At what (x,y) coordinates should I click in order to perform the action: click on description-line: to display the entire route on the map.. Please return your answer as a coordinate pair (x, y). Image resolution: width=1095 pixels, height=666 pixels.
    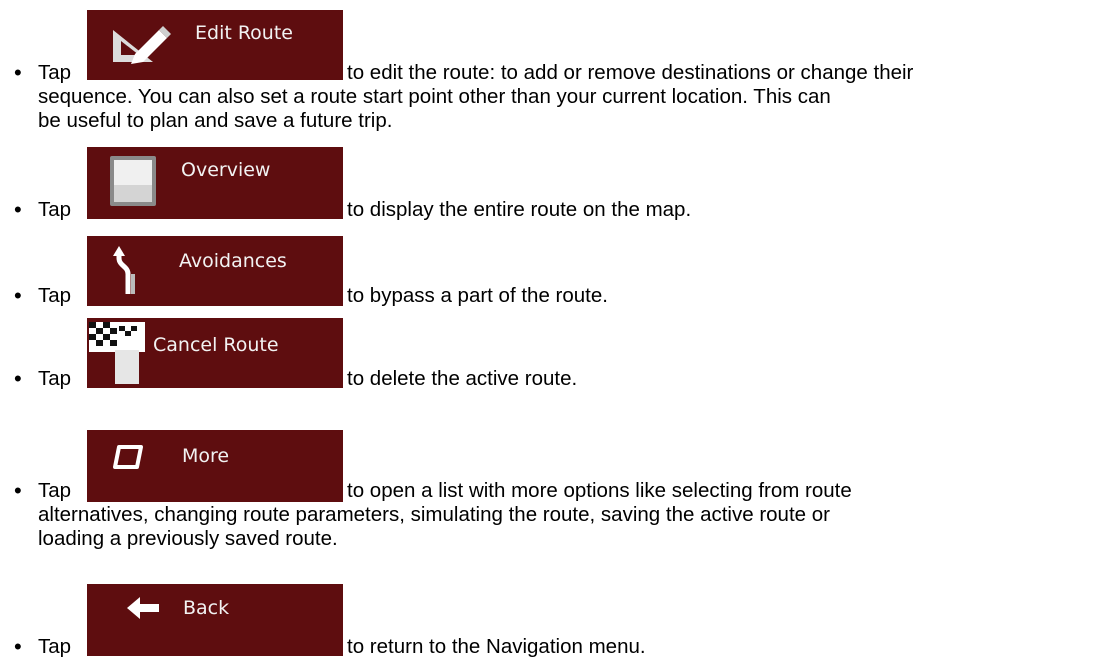
    Looking at the image, I should click on (519, 209).